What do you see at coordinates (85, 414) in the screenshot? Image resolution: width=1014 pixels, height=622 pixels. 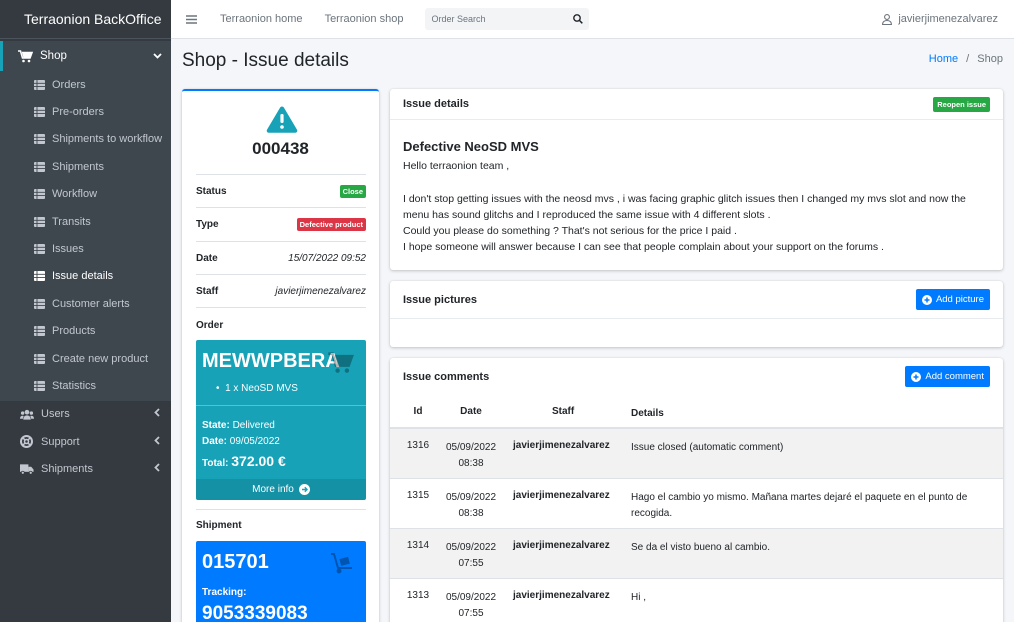 I see `sidebar-item-users: Users` at bounding box center [85, 414].